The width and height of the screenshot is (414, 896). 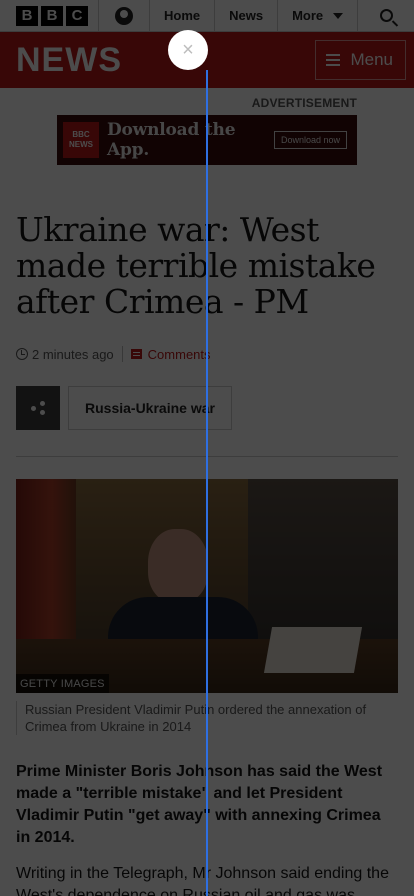 What do you see at coordinates (171, 140) in the screenshot?
I see `advertisement-headline: Download the App.` at bounding box center [171, 140].